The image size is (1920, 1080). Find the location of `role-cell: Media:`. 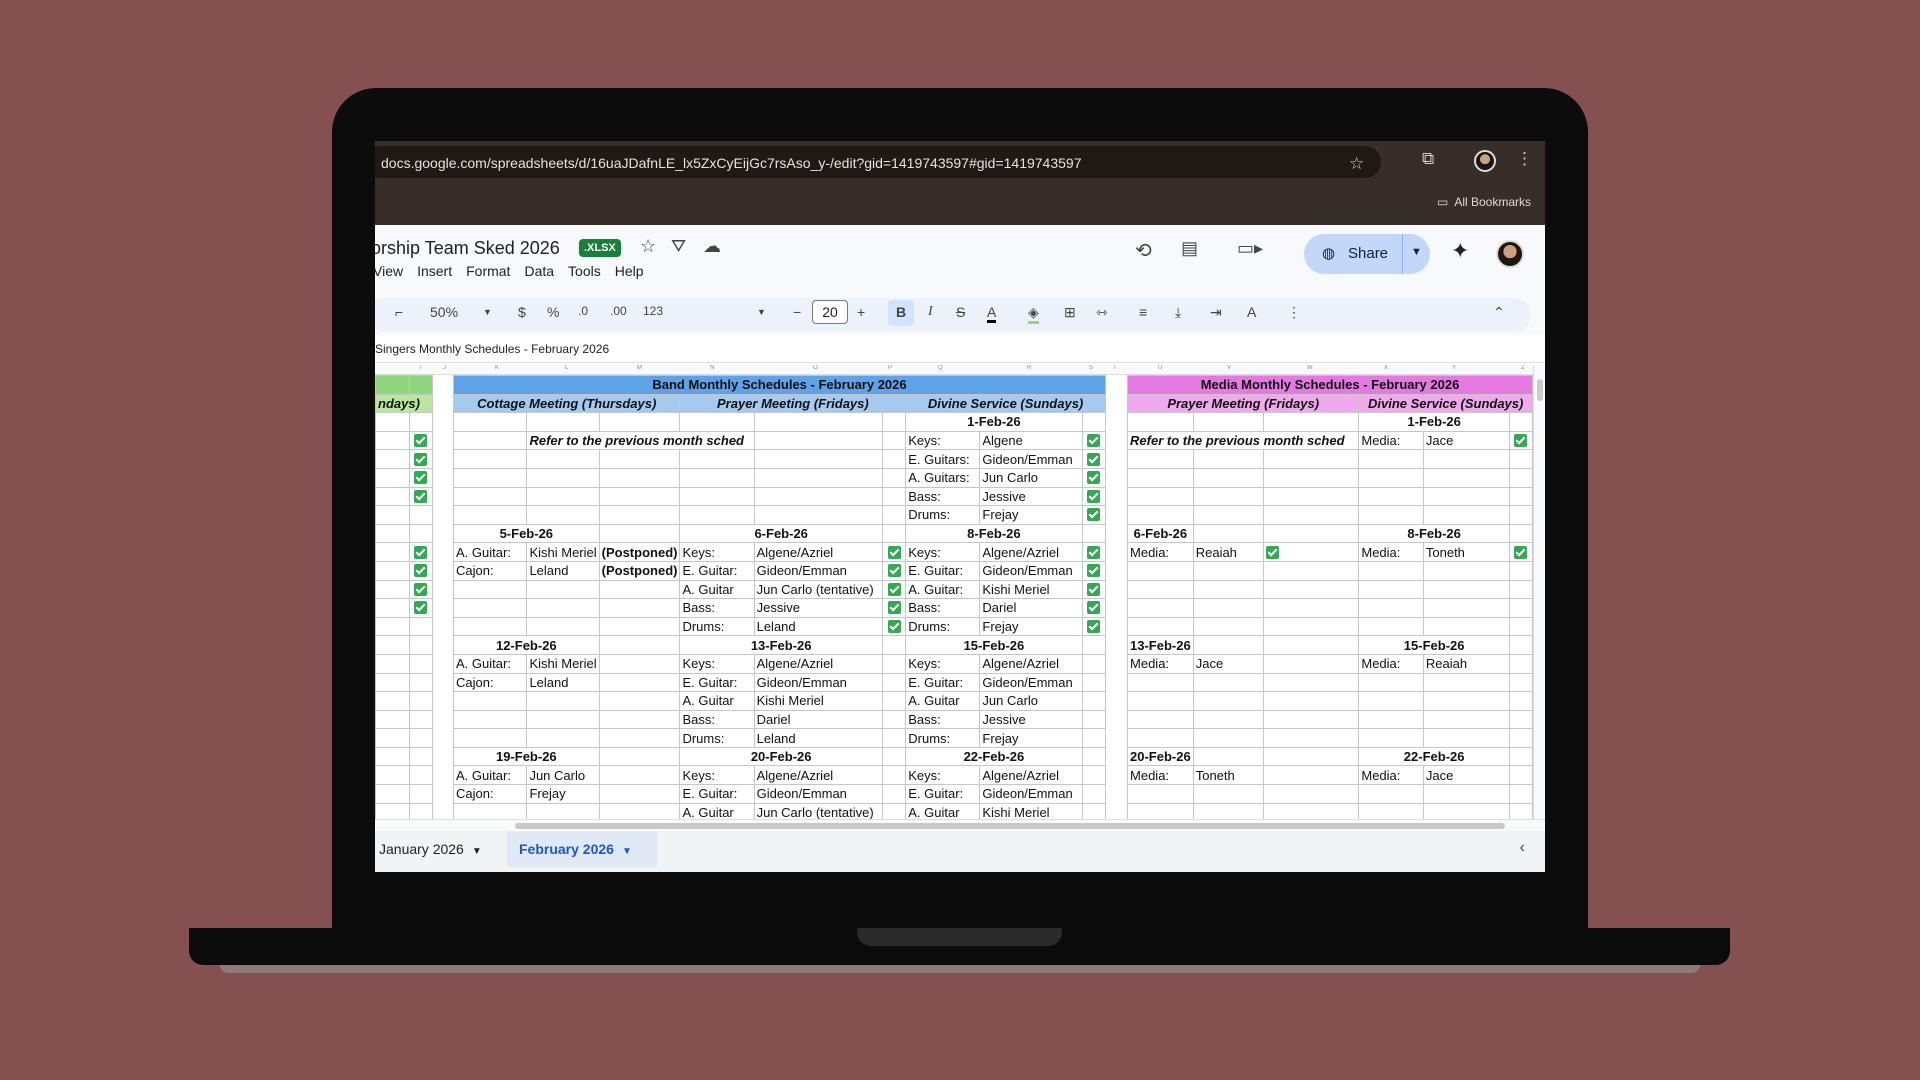

role-cell: Media: is located at coordinates (1391, 775).